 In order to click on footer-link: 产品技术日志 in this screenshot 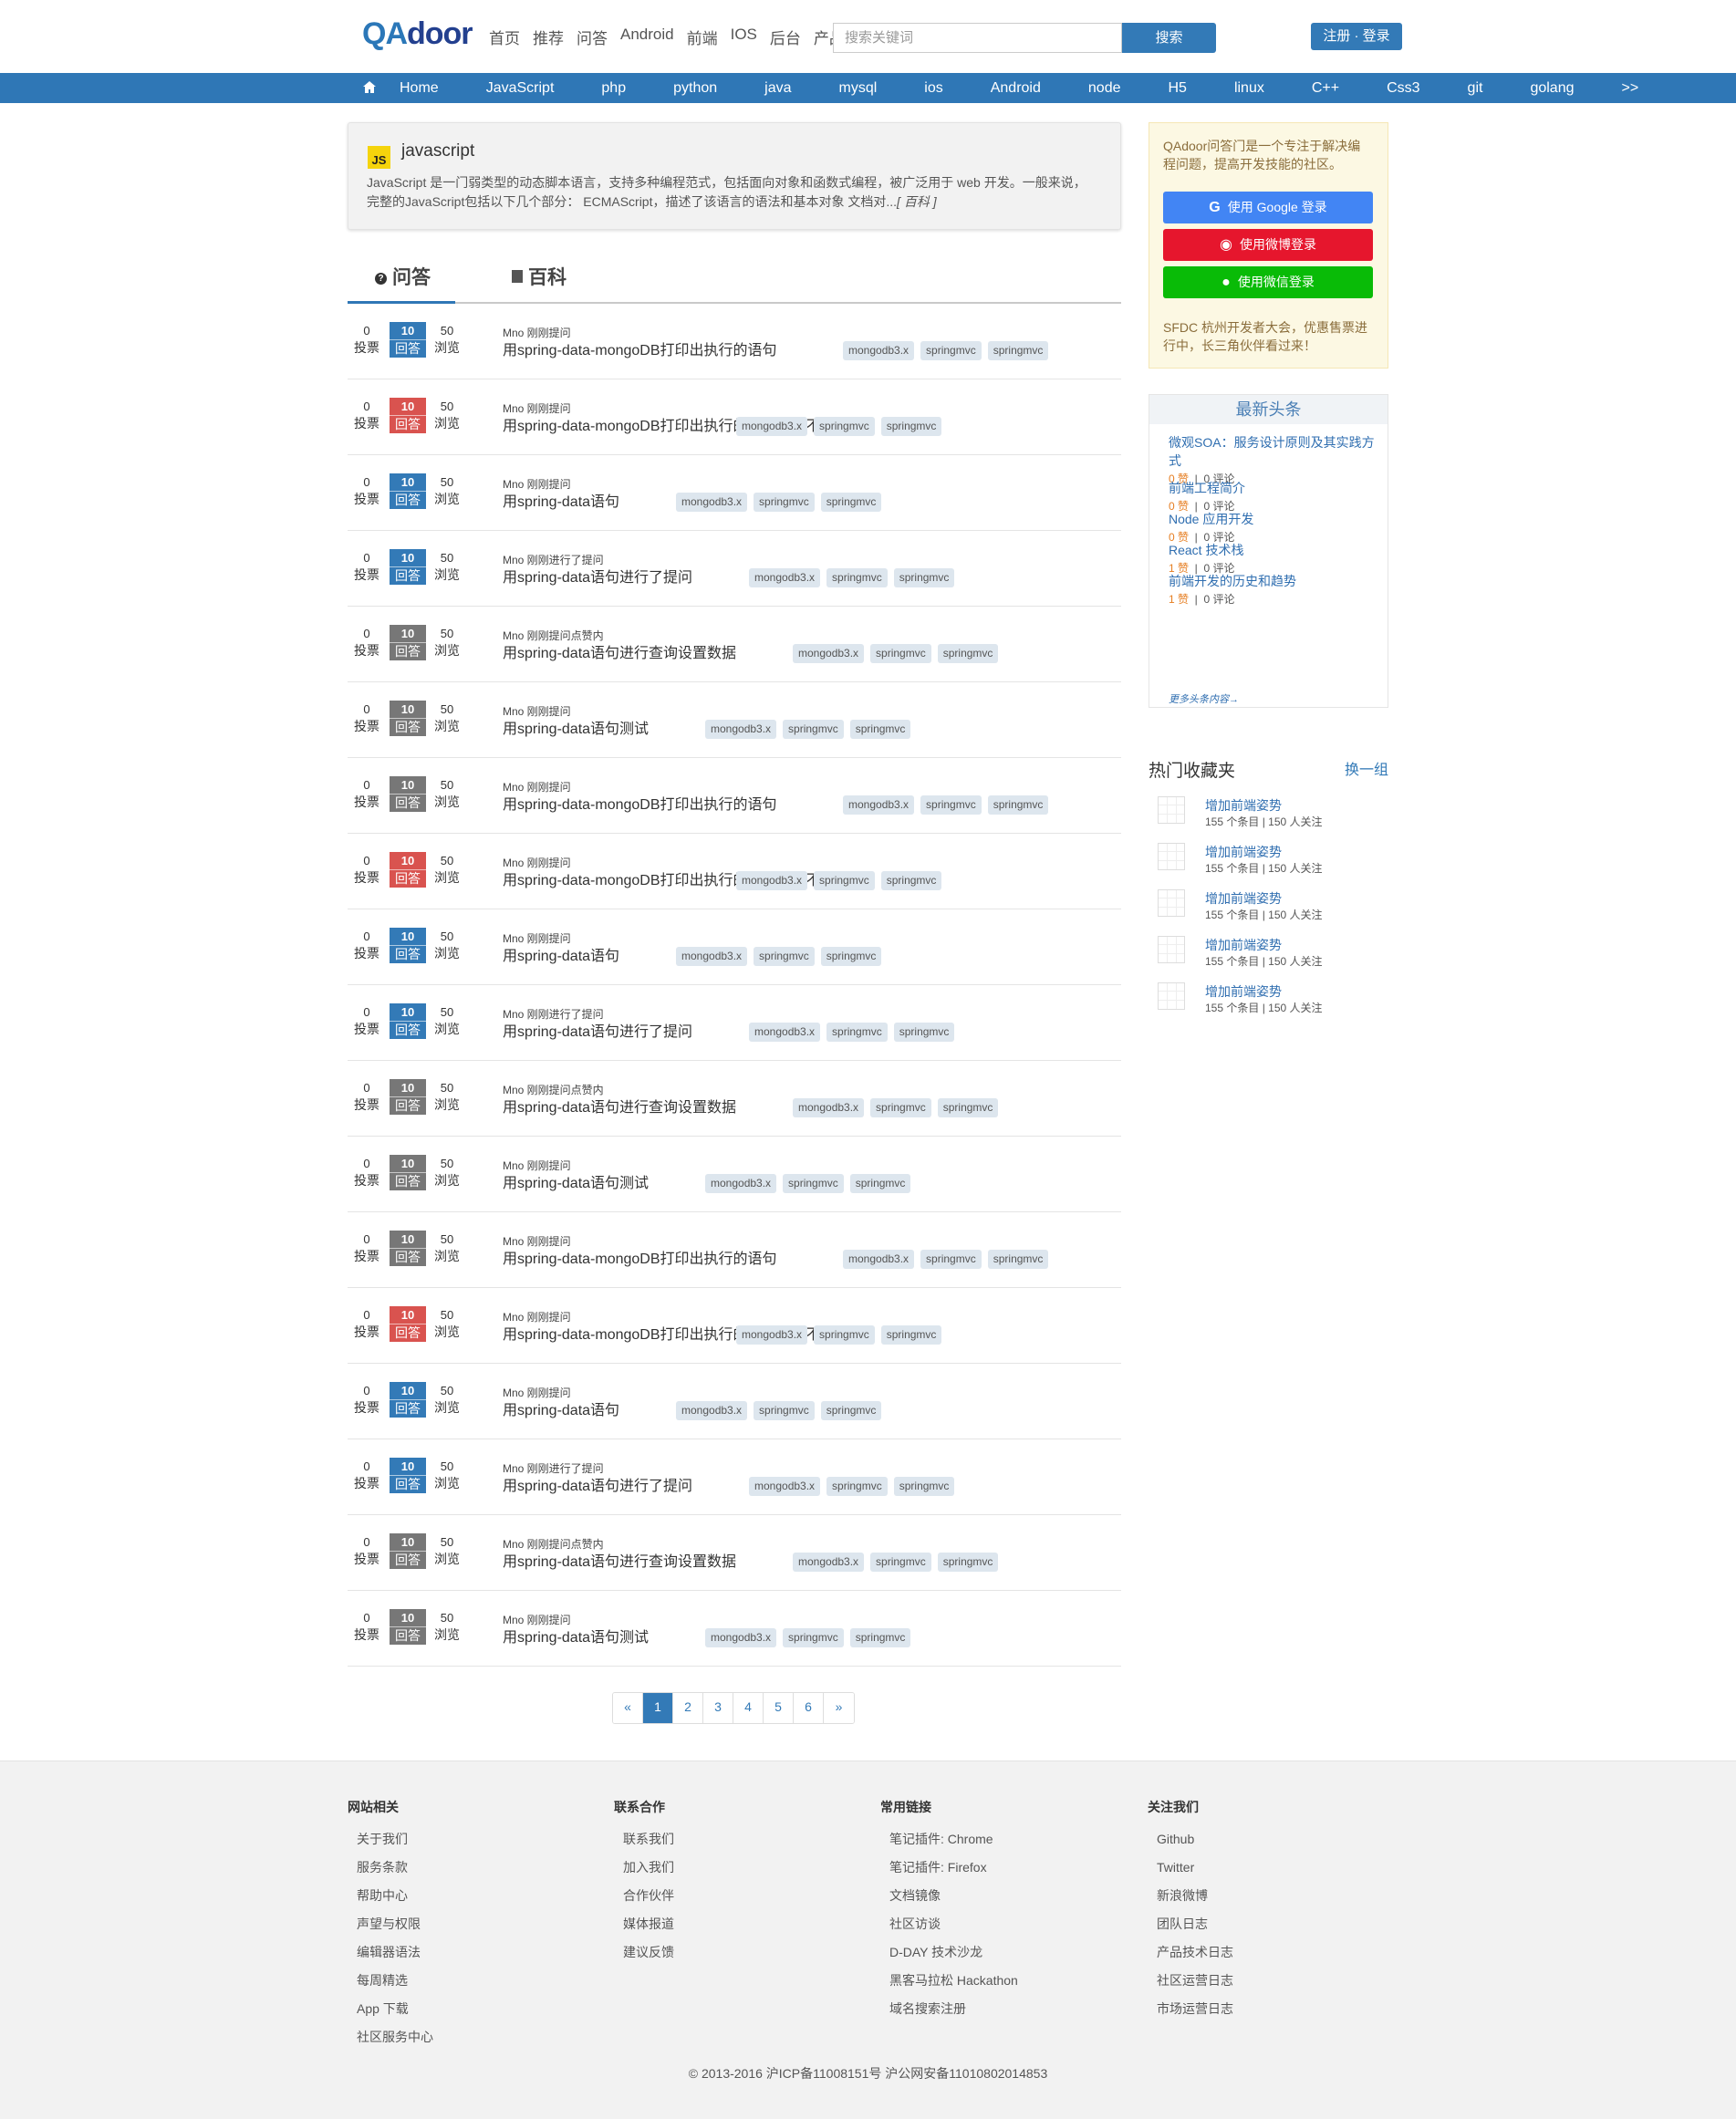, I will do `click(1190, 1953)`.